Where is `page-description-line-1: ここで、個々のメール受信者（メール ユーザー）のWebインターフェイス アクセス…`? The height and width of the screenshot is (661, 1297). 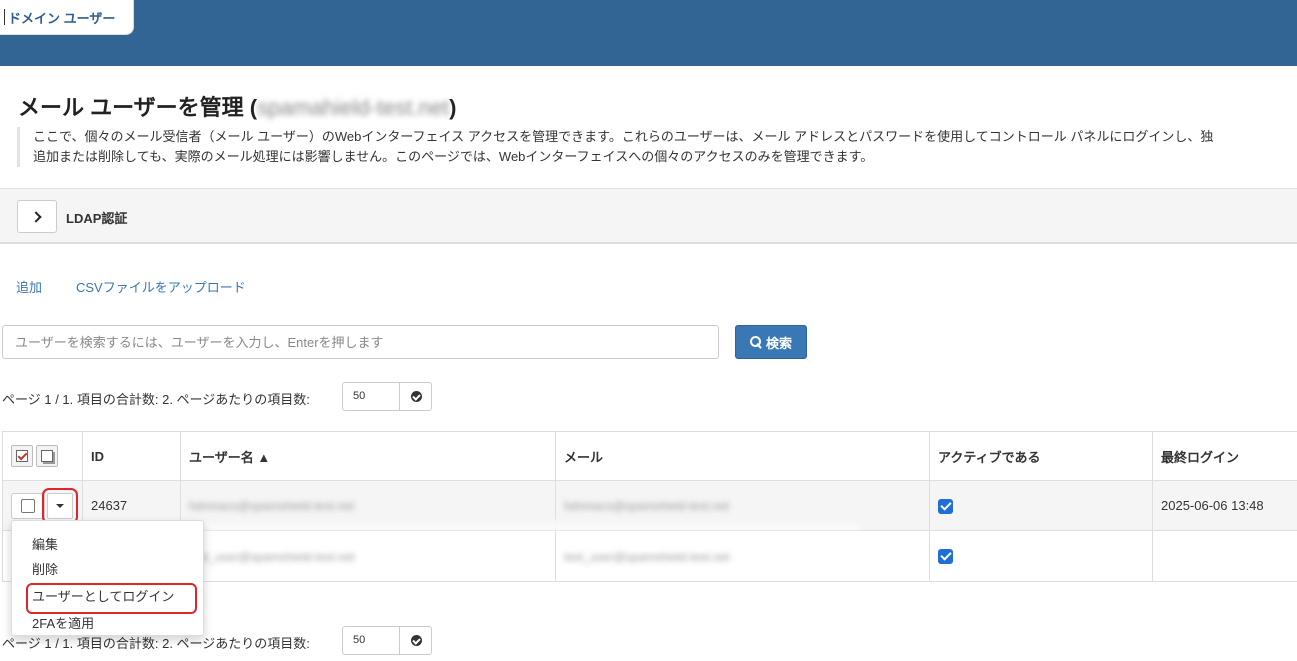 page-description-line-1: ここで、個々のメール受信者（メール ユーザー）のWebインターフェイス アクセス… is located at coordinates (623, 136).